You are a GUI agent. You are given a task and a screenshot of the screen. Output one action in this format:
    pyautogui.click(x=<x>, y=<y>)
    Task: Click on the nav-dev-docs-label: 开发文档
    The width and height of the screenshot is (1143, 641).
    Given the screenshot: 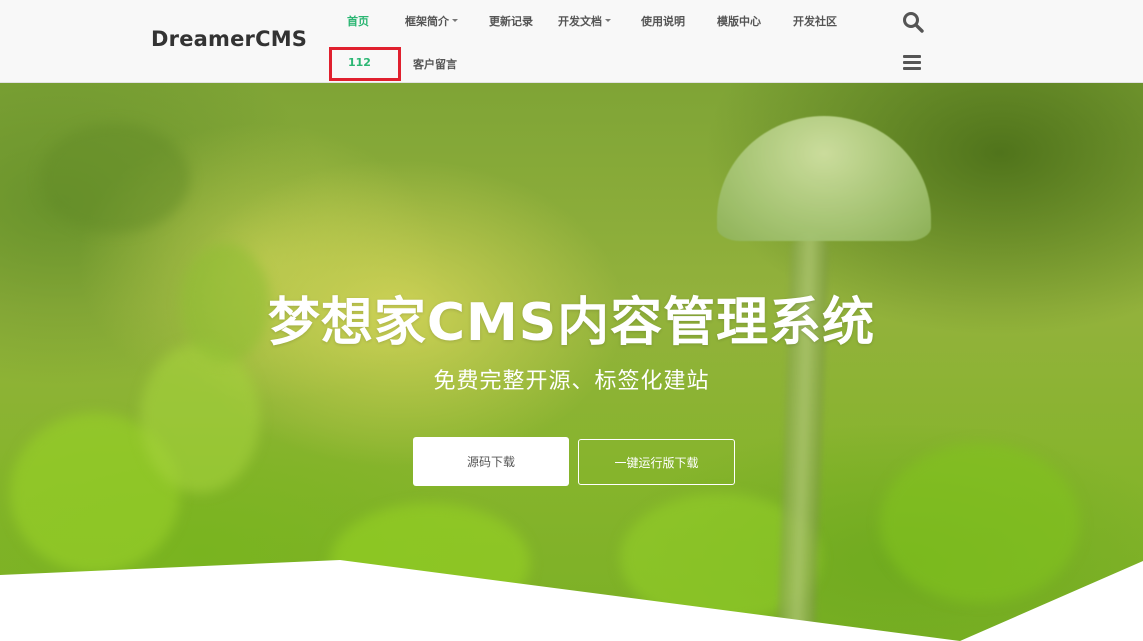 What is the action you would take?
    pyautogui.click(x=580, y=21)
    